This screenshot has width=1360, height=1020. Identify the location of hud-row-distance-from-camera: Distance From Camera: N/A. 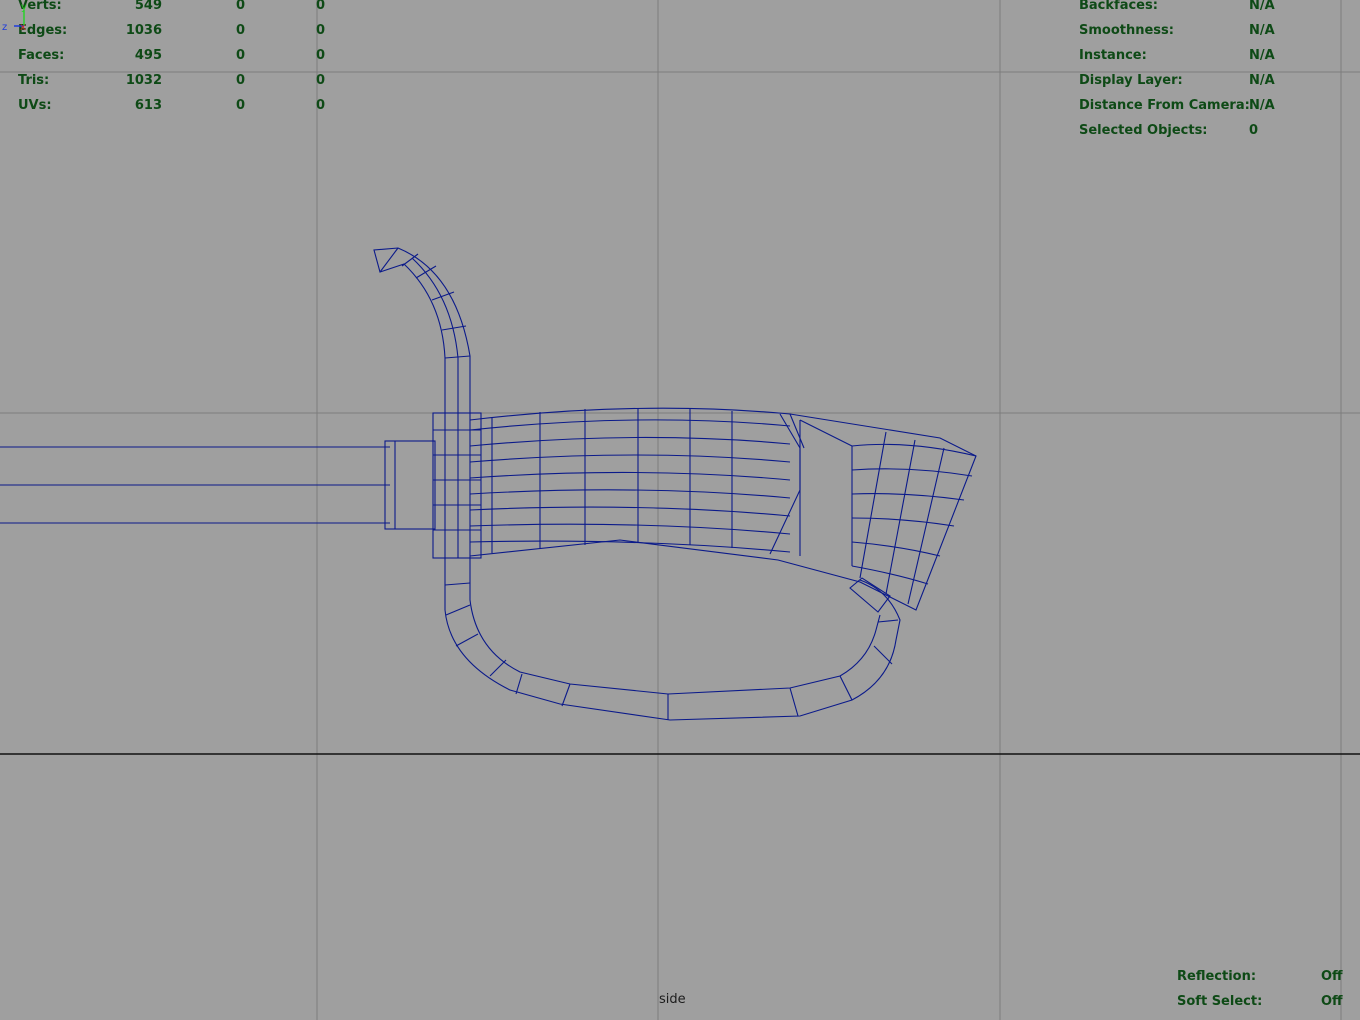
(1219, 105).